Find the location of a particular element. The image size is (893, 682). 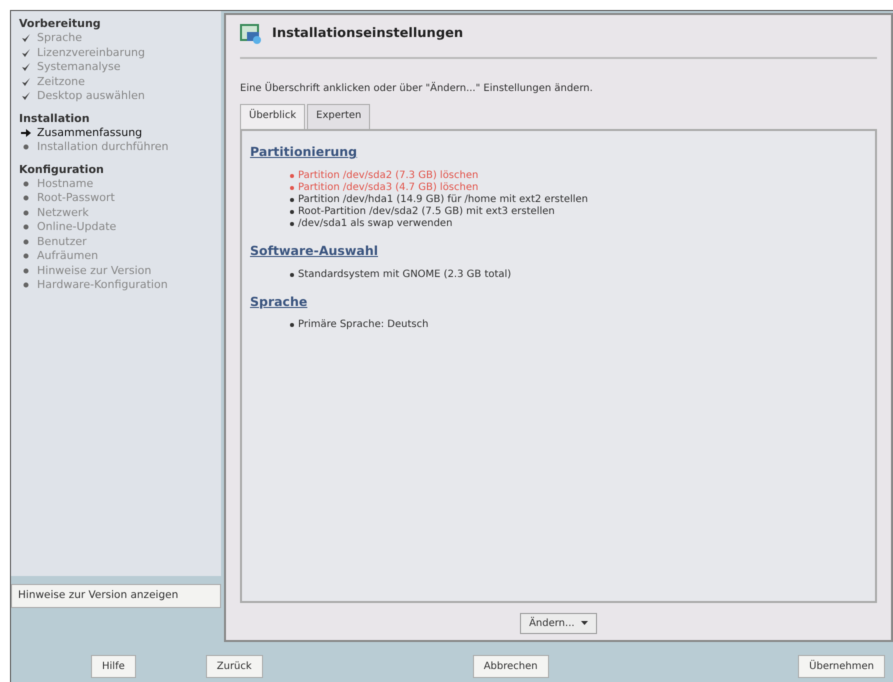

summary-item: Partition /dev/sda3 (4.7 GB) löschen is located at coordinates (388, 188).